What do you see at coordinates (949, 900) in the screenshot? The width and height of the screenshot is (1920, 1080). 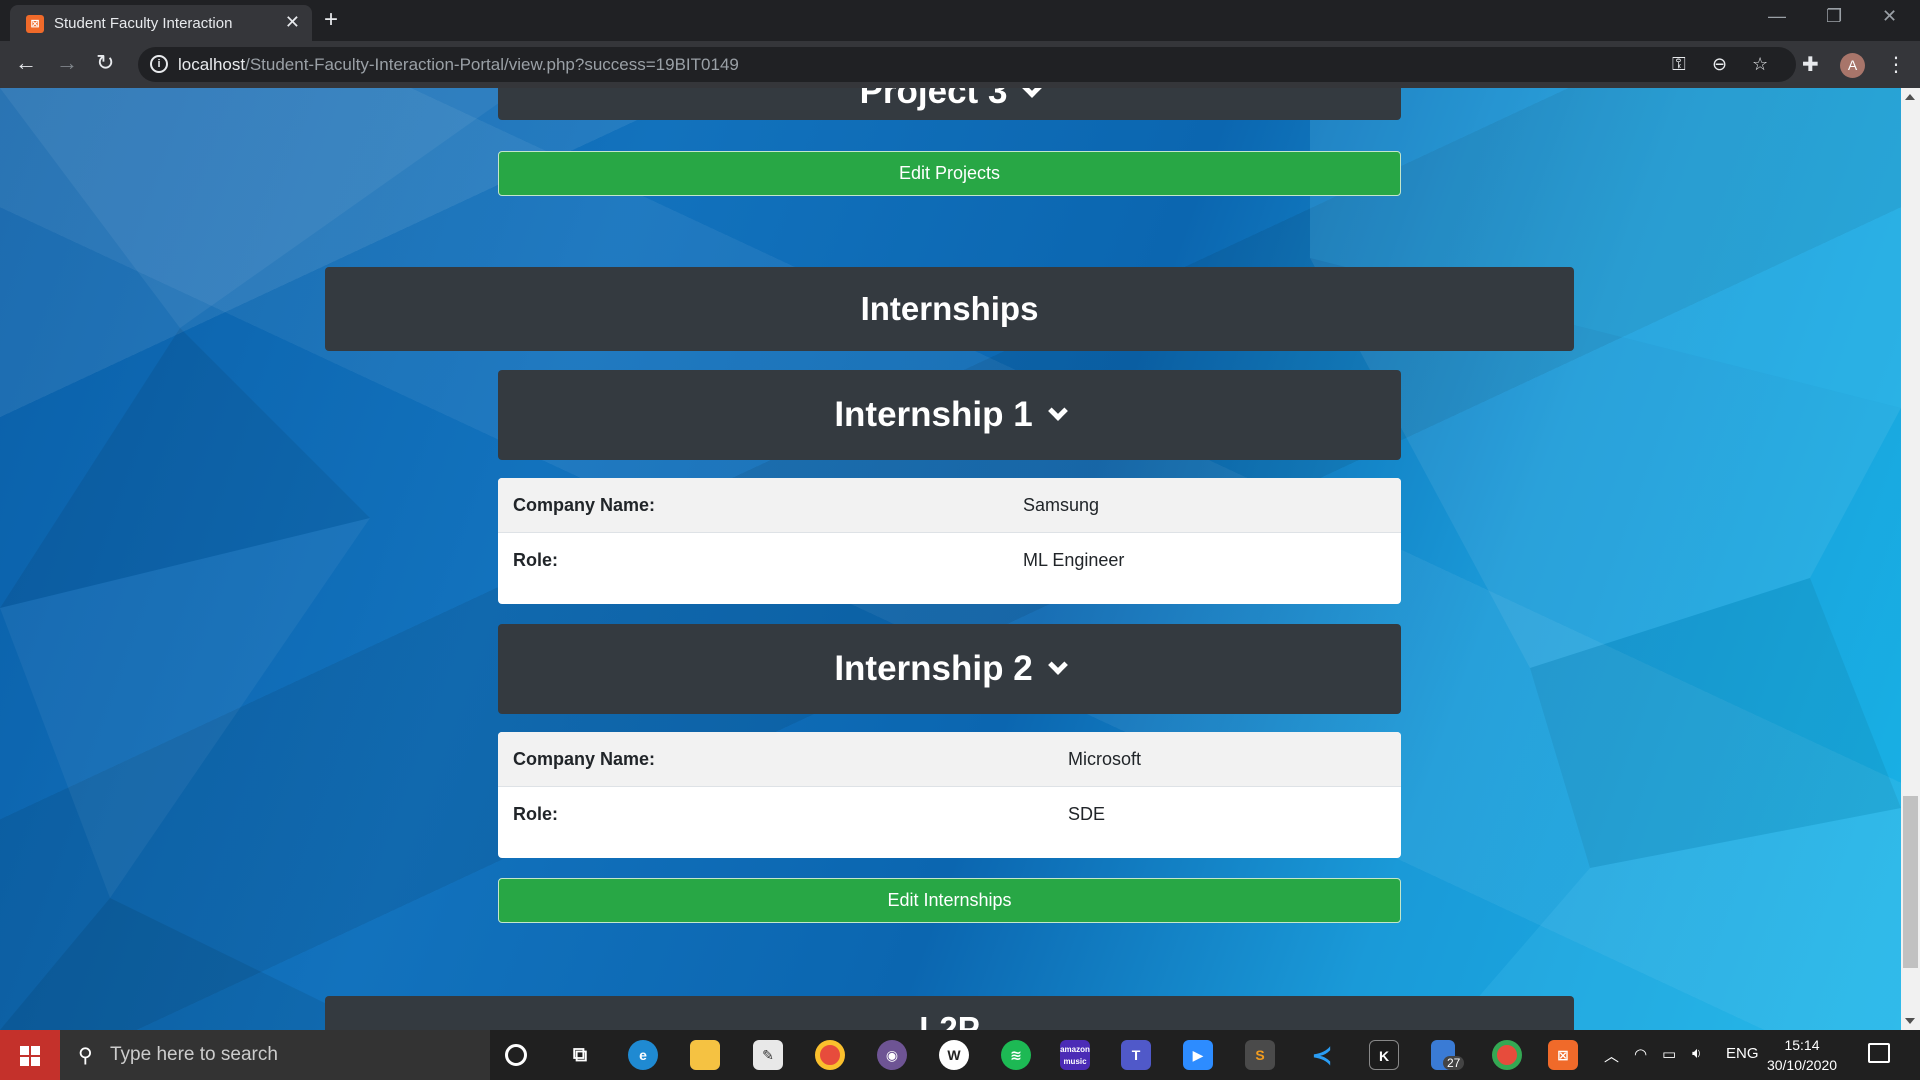 I see `edit-internships-button: Edit Internships` at bounding box center [949, 900].